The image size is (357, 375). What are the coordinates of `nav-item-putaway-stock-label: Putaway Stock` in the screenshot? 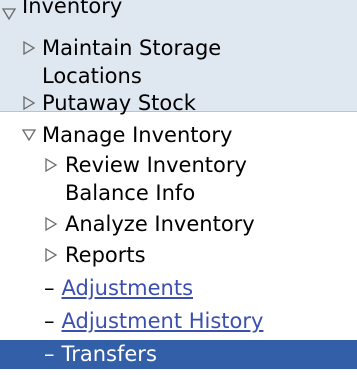 It's located at (119, 103).